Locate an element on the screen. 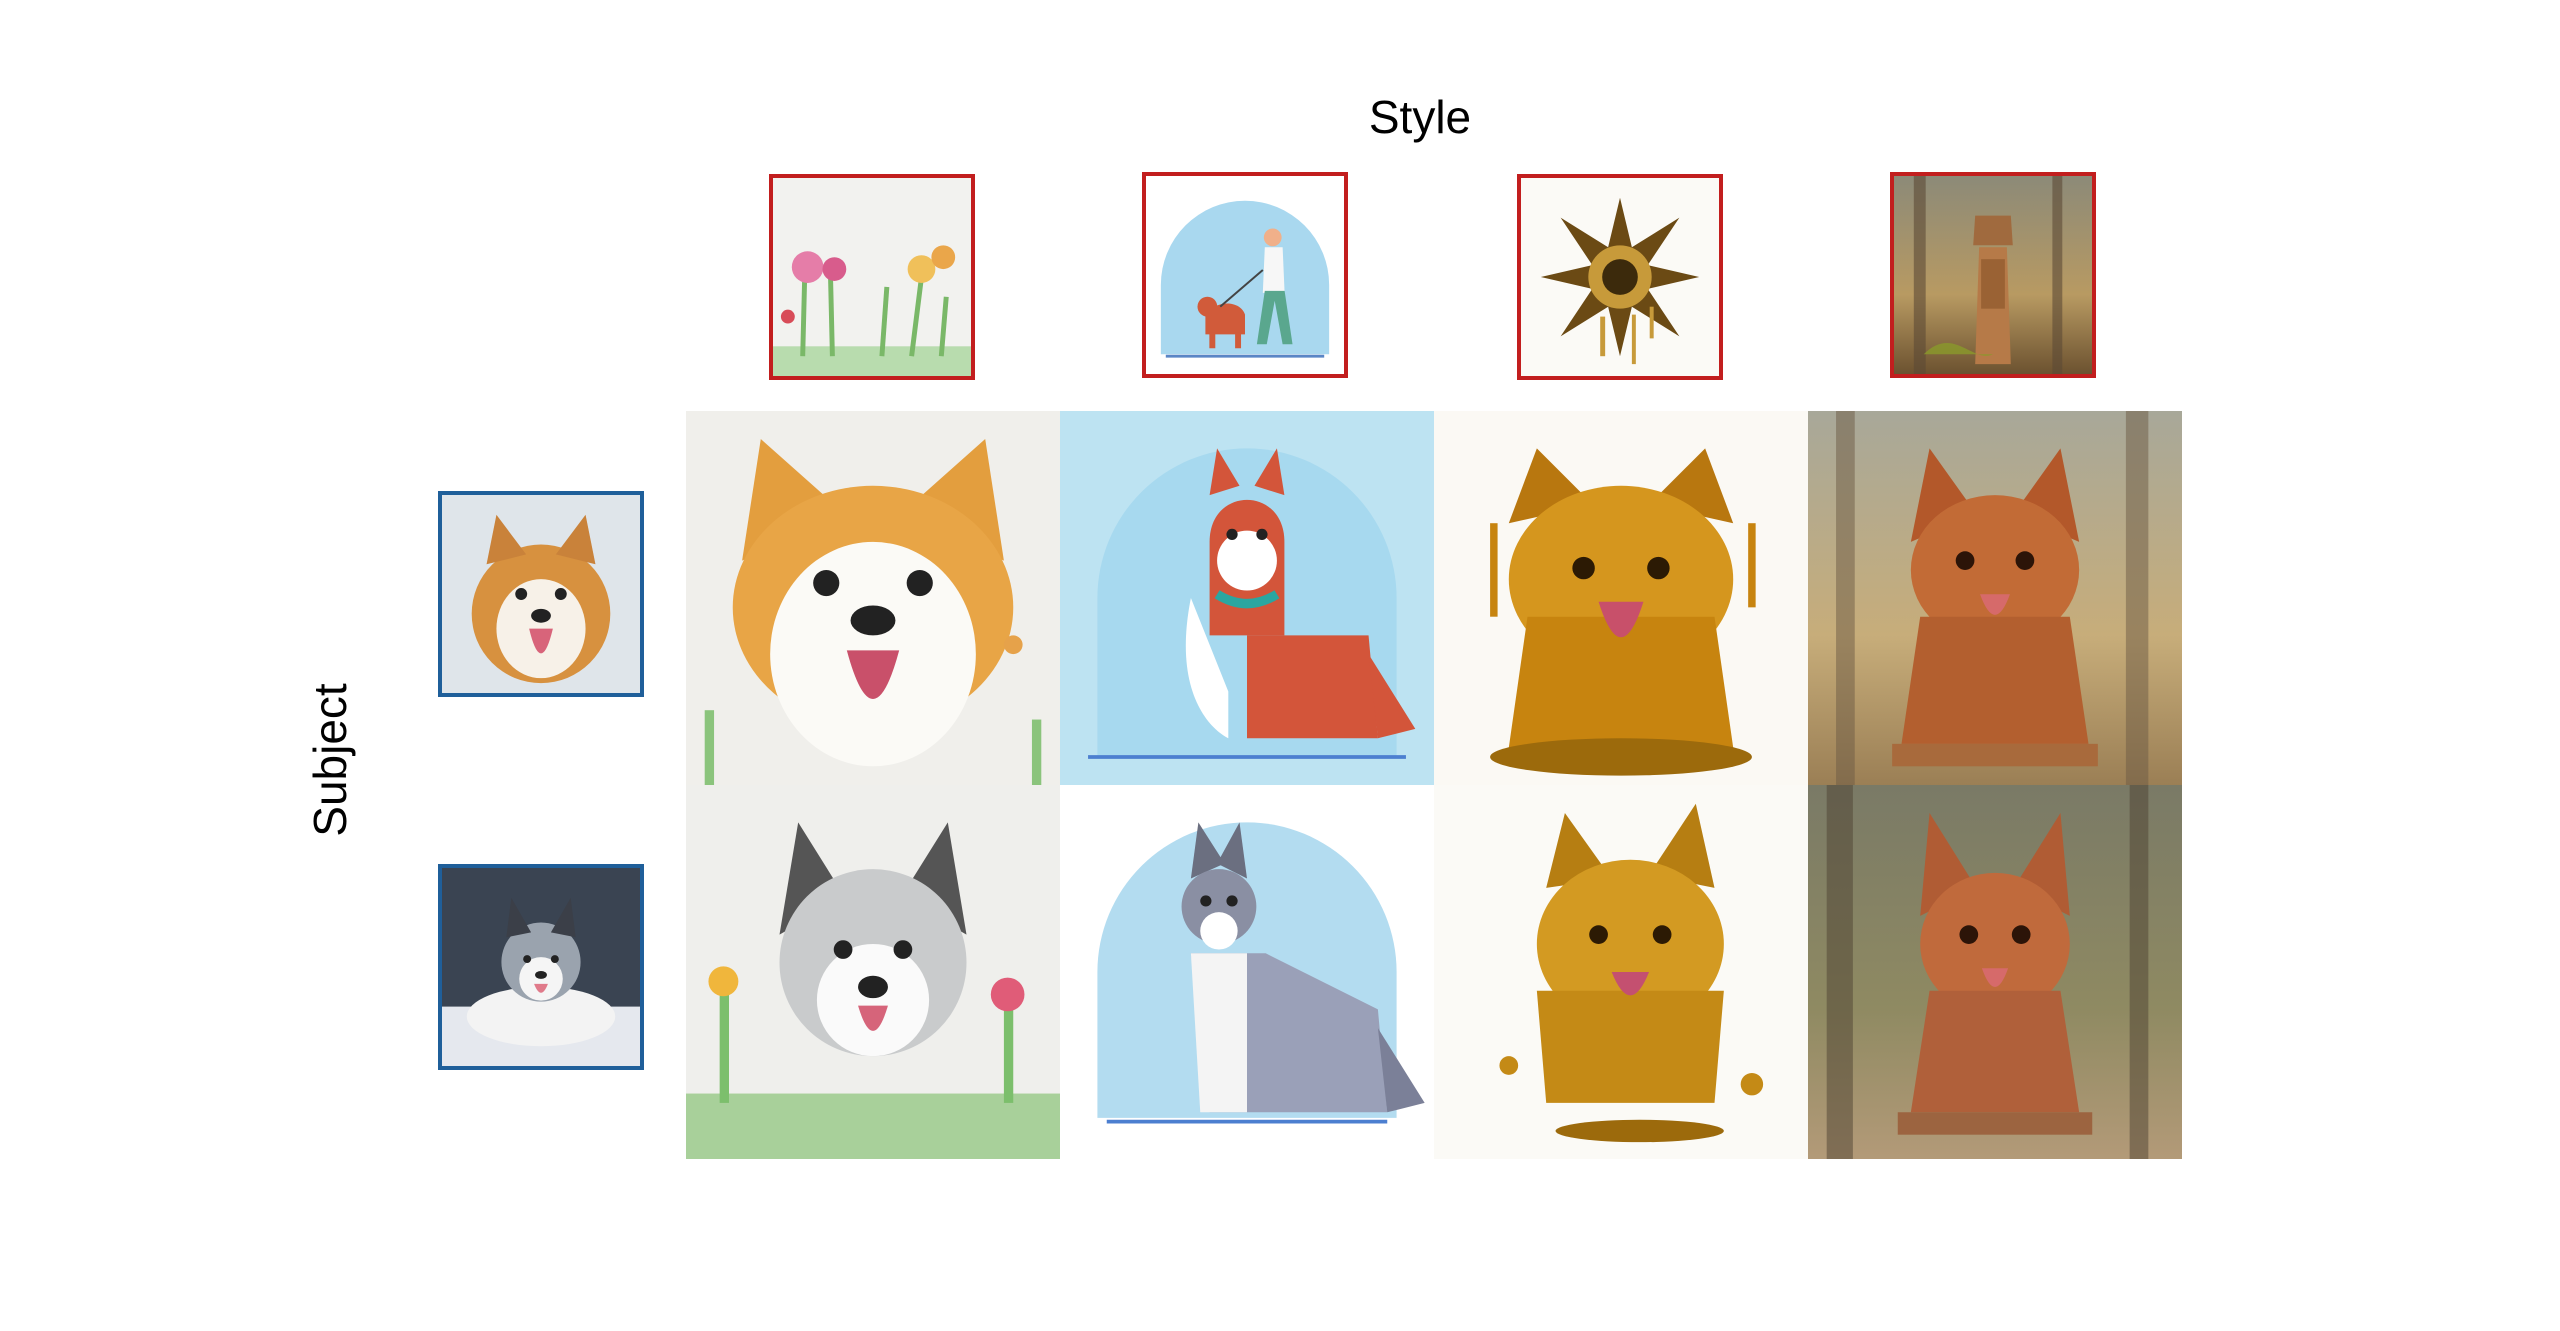 The height and width of the screenshot is (1331, 2560). style-ref-watercolor is located at coordinates (872, 277).